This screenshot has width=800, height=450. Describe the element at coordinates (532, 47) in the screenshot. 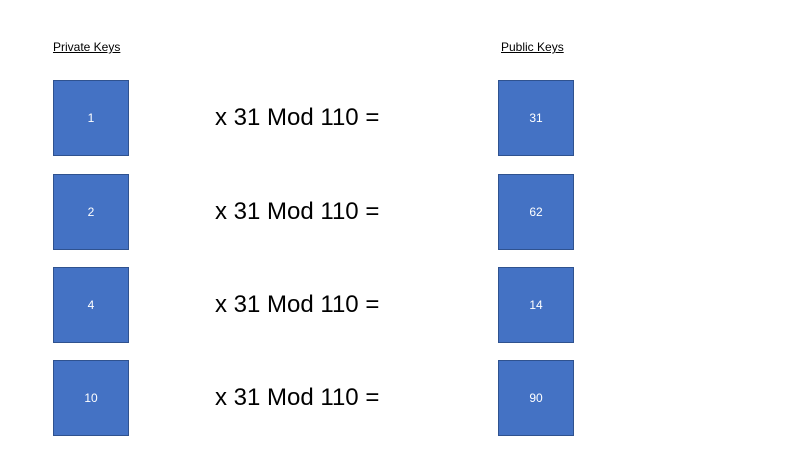

I see `public-keys-header: Public Keys` at that location.